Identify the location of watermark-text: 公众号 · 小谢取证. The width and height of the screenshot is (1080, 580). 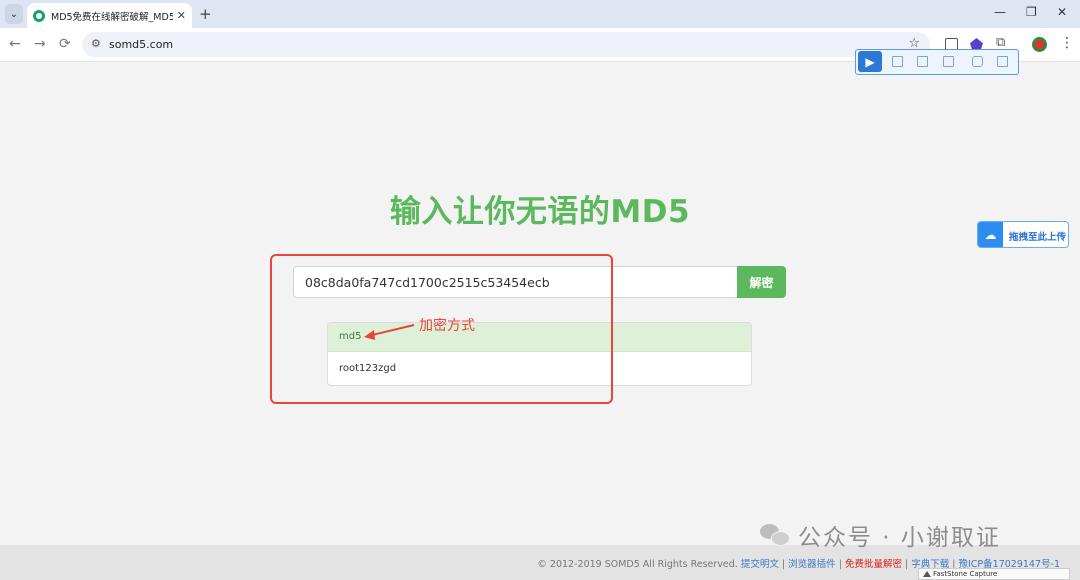
(899, 538).